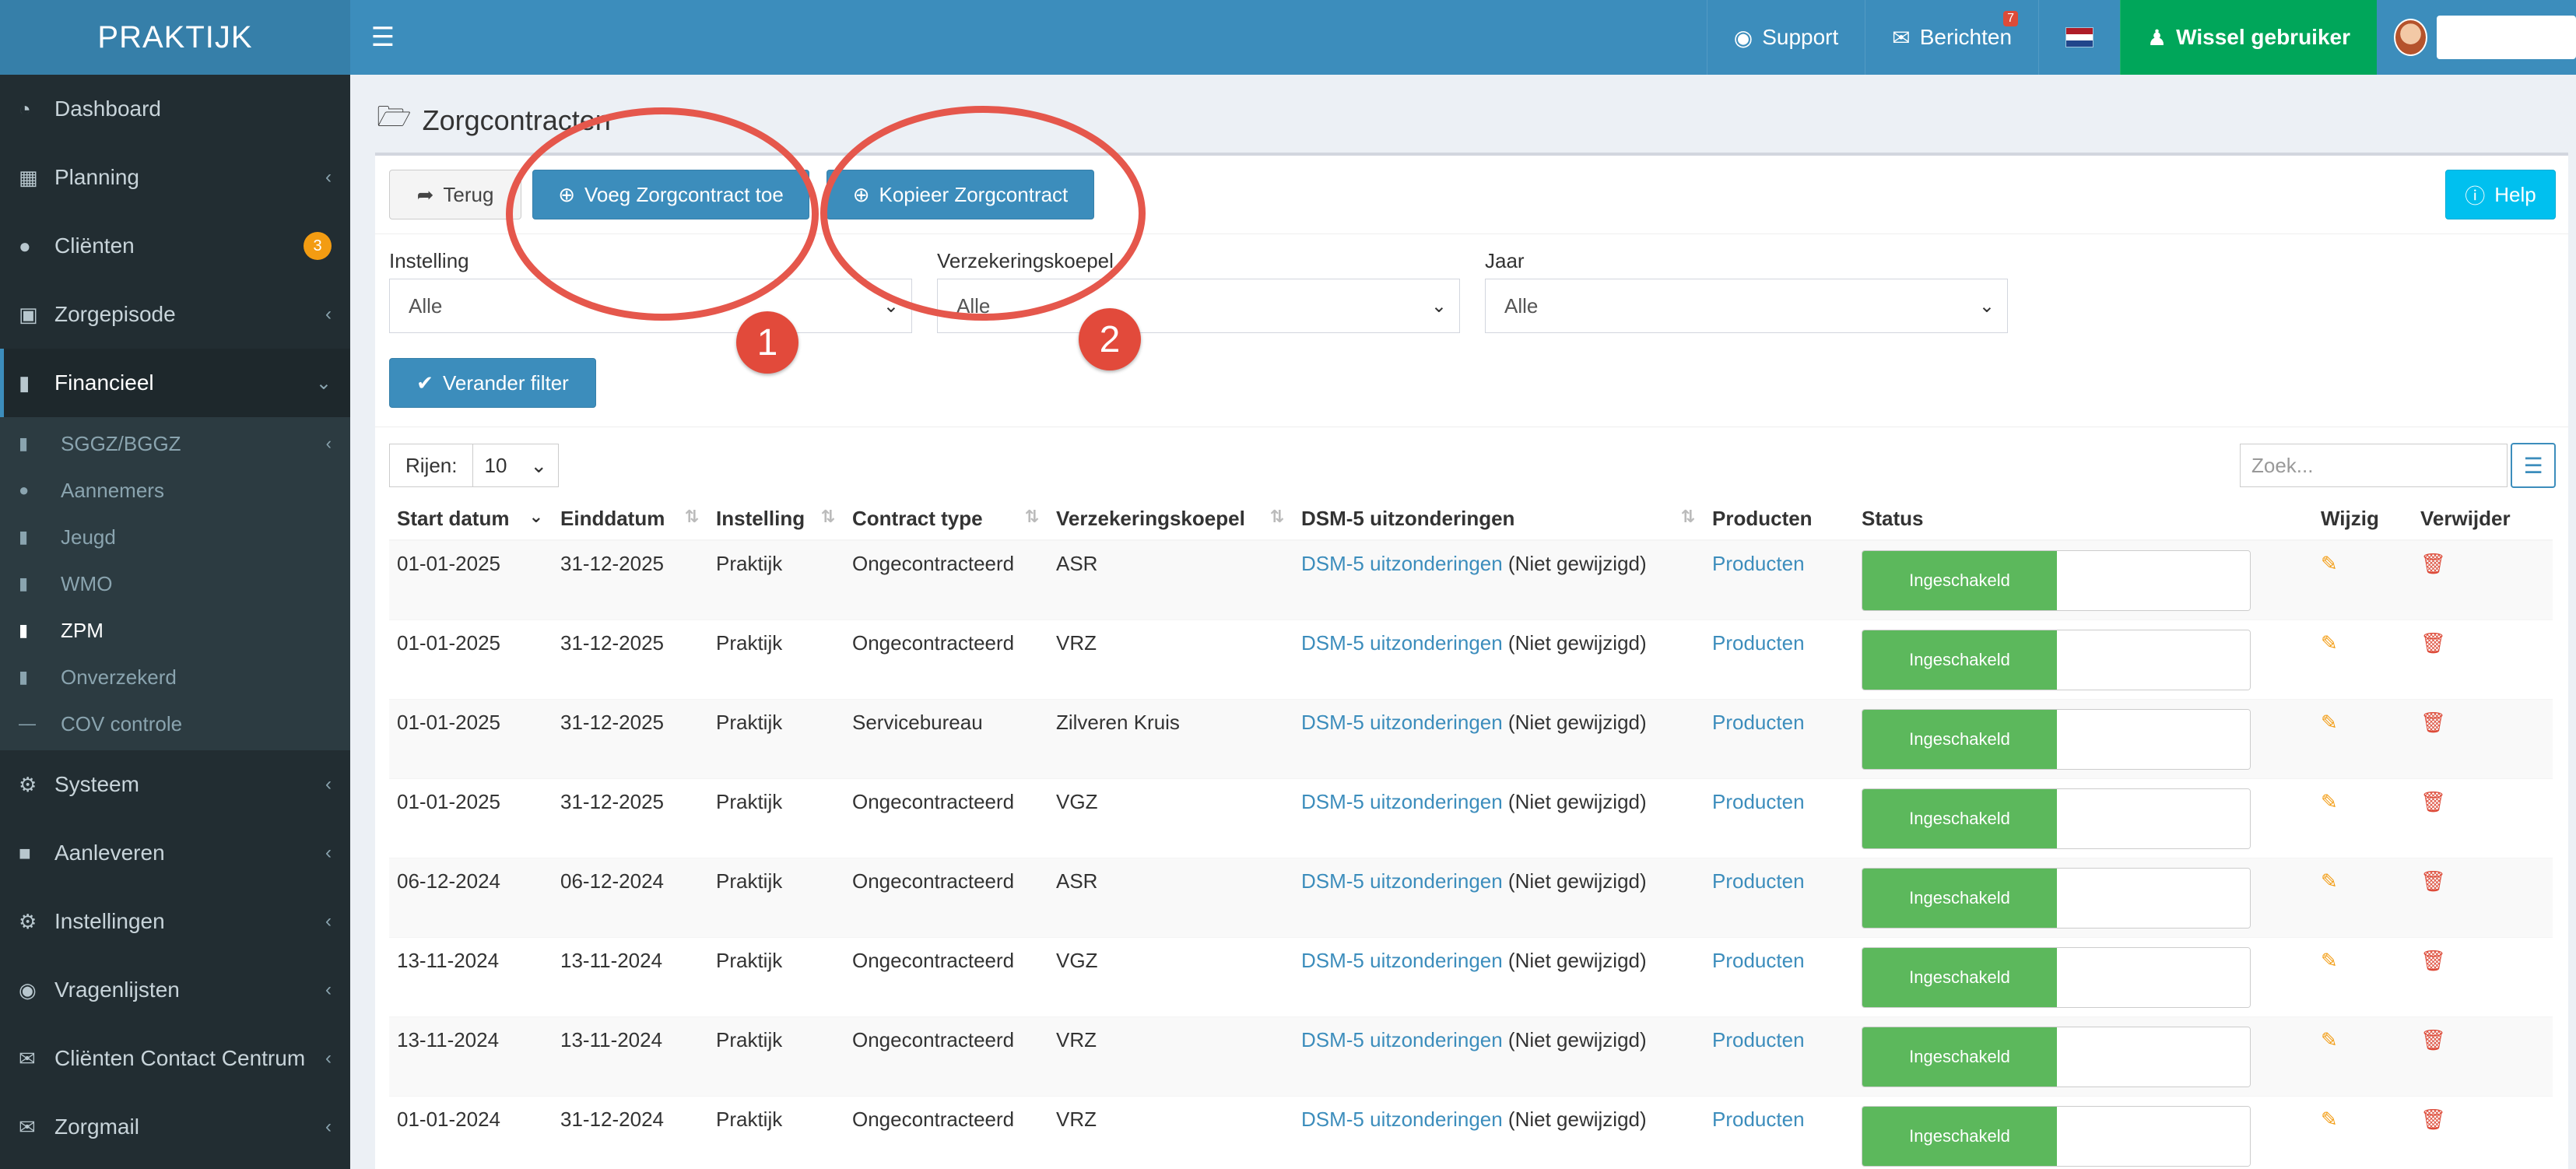 The image size is (2576, 1169). Describe the element at coordinates (1499, 519) in the screenshot. I see `col-dsm5: DSM-5 uitzonderingen ⇅` at that location.